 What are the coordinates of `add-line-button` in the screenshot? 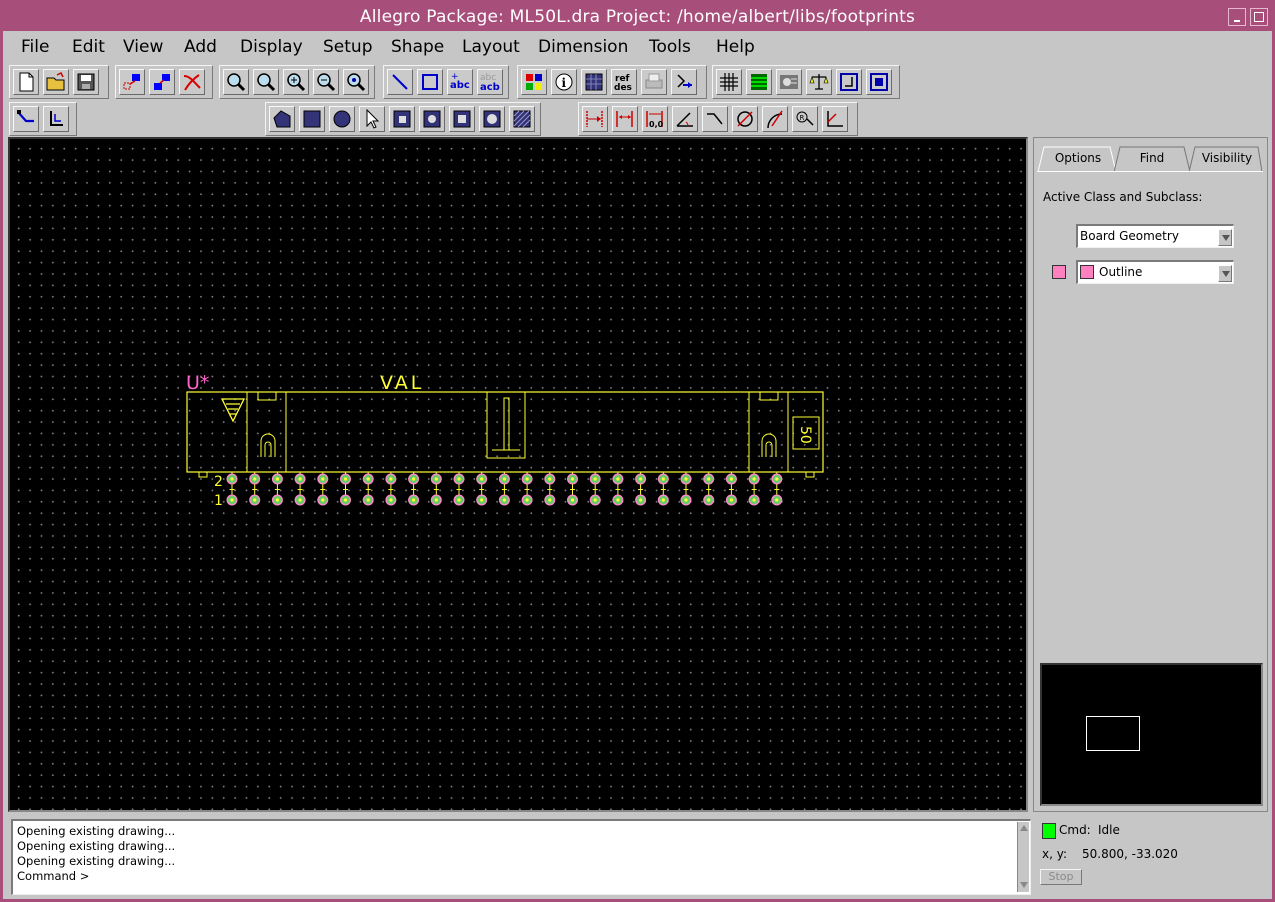 It's located at (400, 82).